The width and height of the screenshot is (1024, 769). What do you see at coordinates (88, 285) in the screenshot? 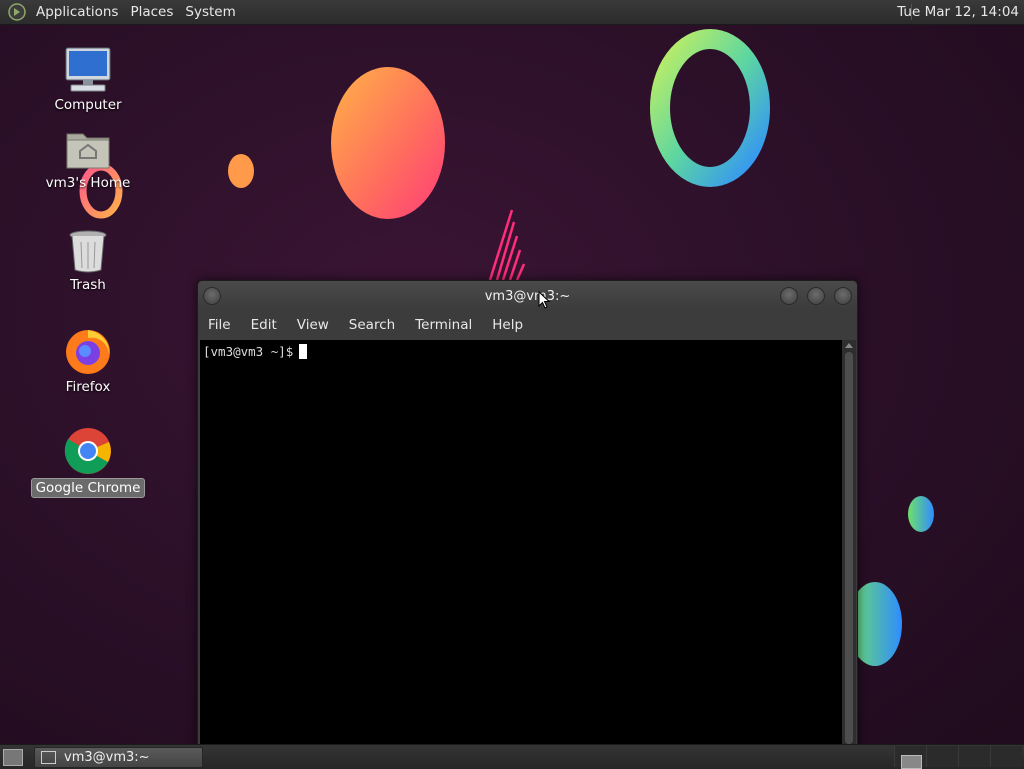
I see `desktop-icon-label: Trash` at bounding box center [88, 285].